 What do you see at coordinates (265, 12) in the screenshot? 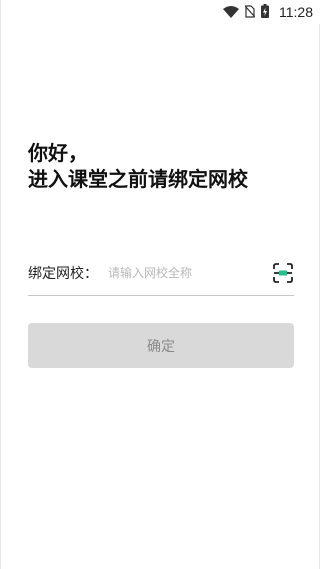
I see `battery-charging-icon` at bounding box center [265, 12].